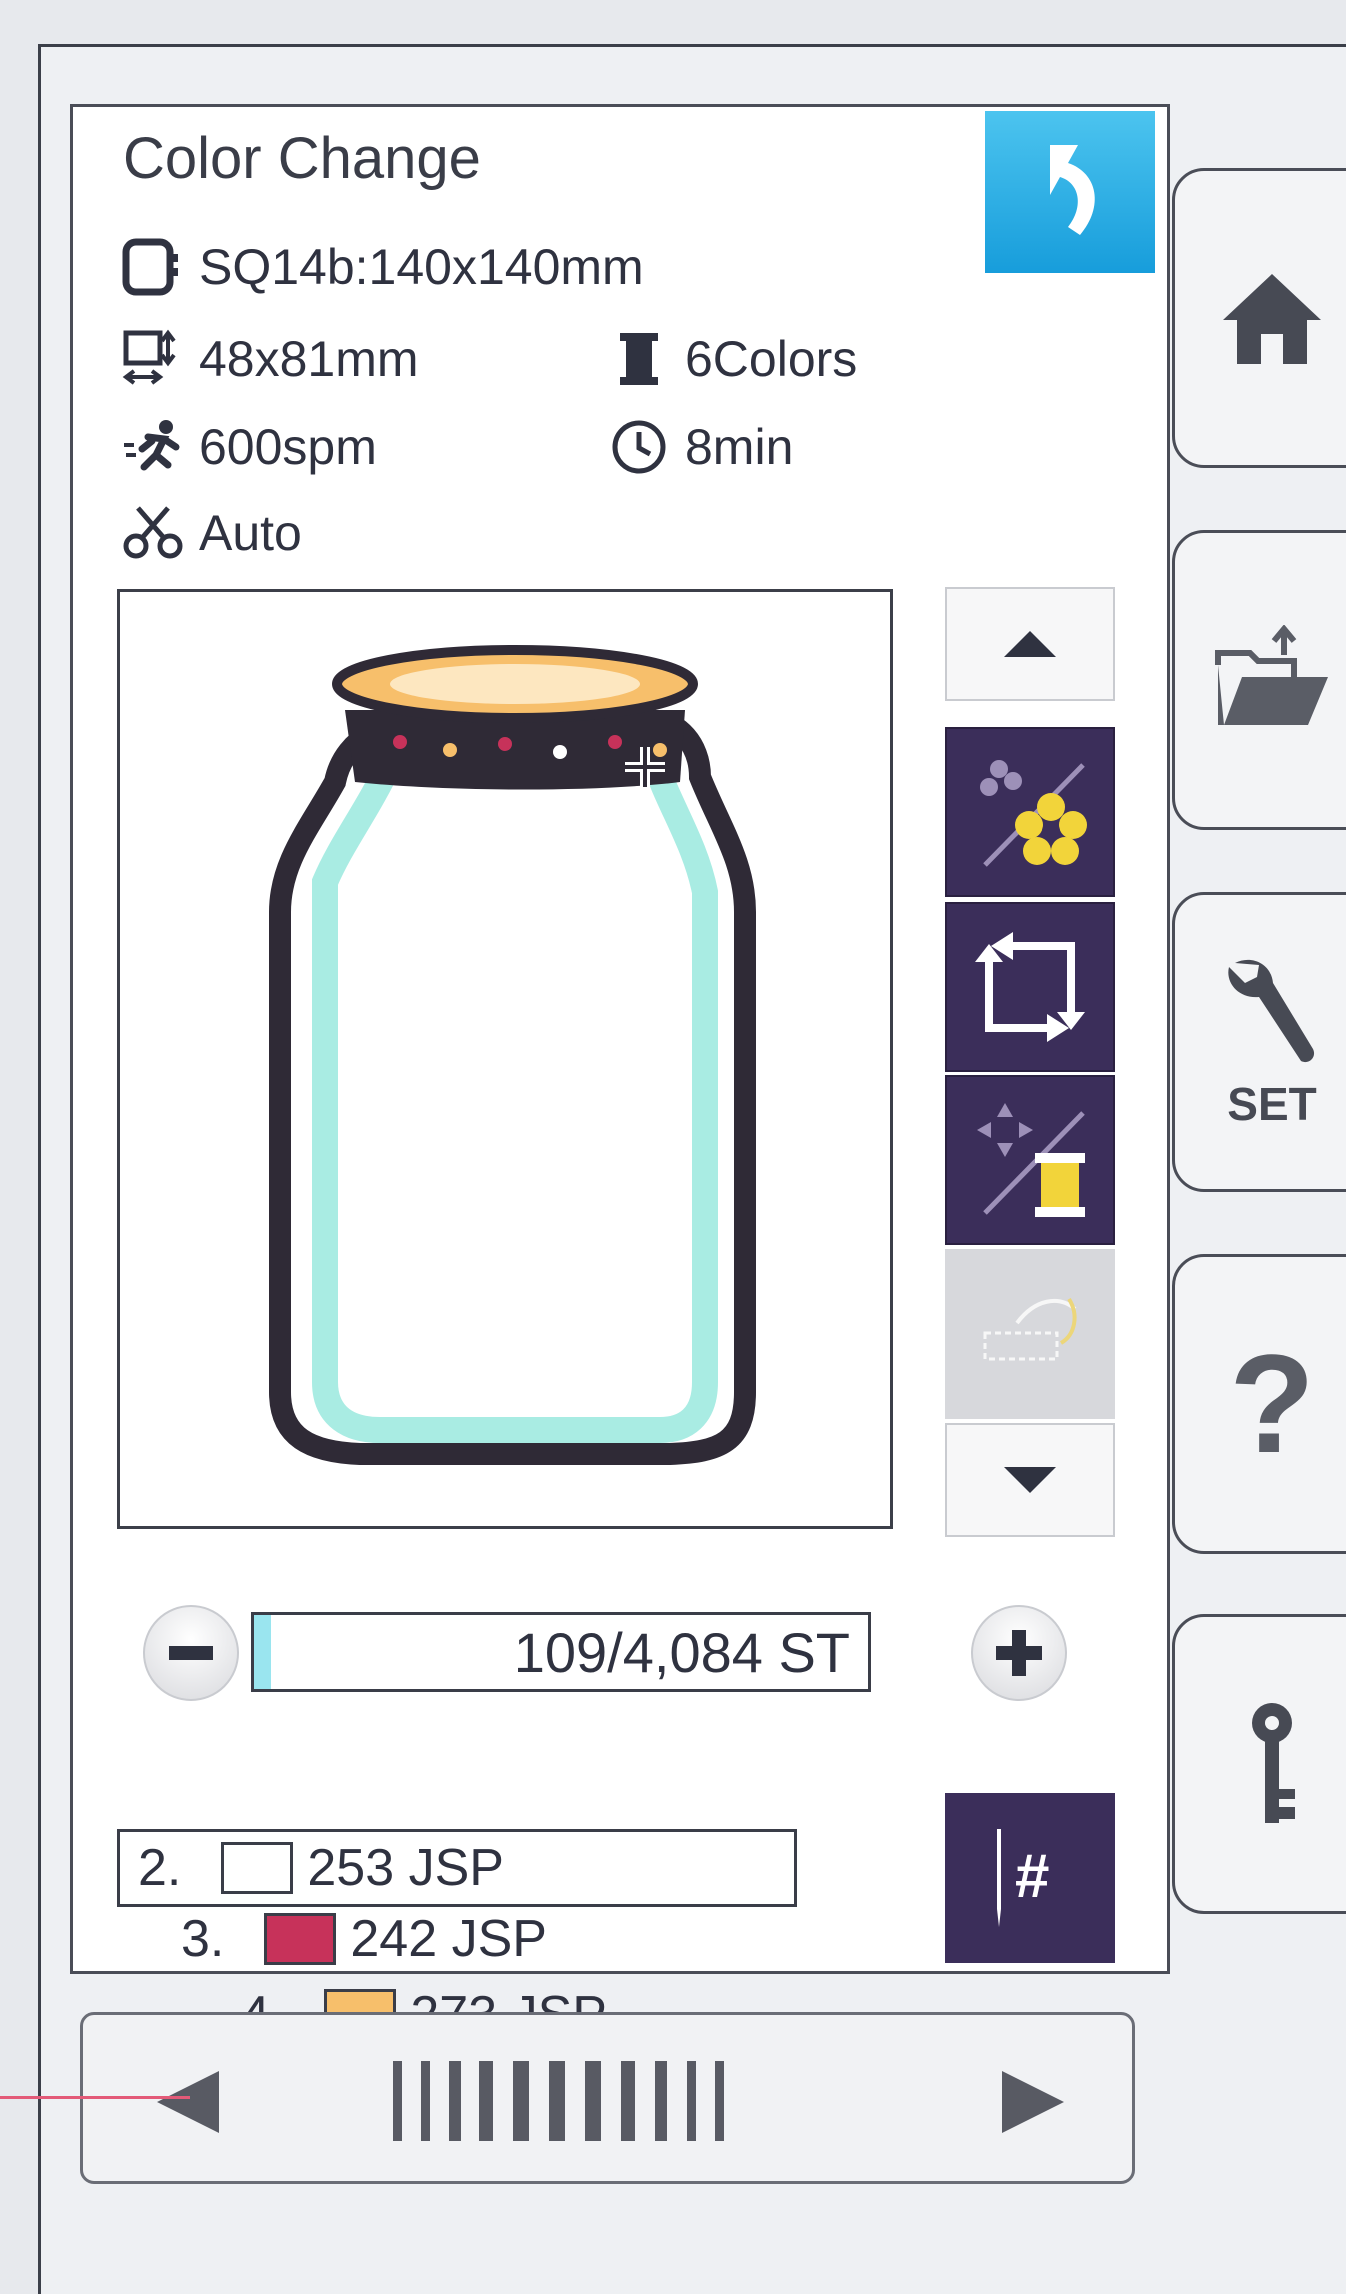 The width and height of the screenshot is (1346, 2294). What do you see at coordinates (95, 2097) in the screenshot?
I see `callout-line` at bounding box center [95, 2097].